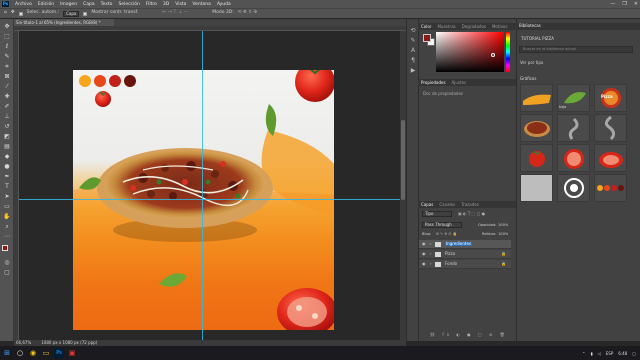  What do you see at coordinates (7, 187) in the screenshot?
I see `type-tool-icon: T` at bounding box center [7, 187].